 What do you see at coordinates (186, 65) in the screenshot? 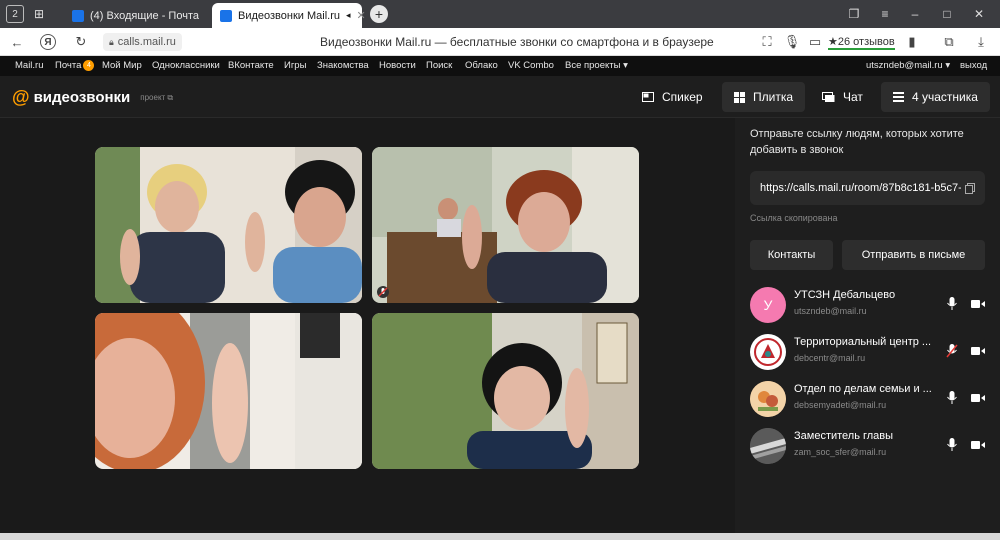
I see `portal-link-ok: Одноклассники` at bounding box center [186, 65].